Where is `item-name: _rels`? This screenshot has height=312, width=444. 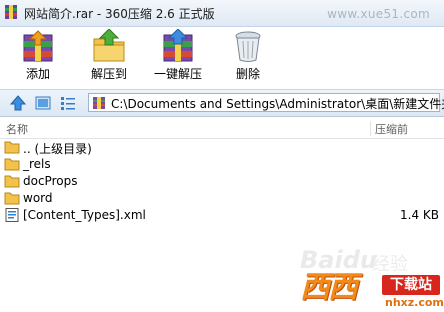 item-name: _rels is located at coordinates (37, 164).